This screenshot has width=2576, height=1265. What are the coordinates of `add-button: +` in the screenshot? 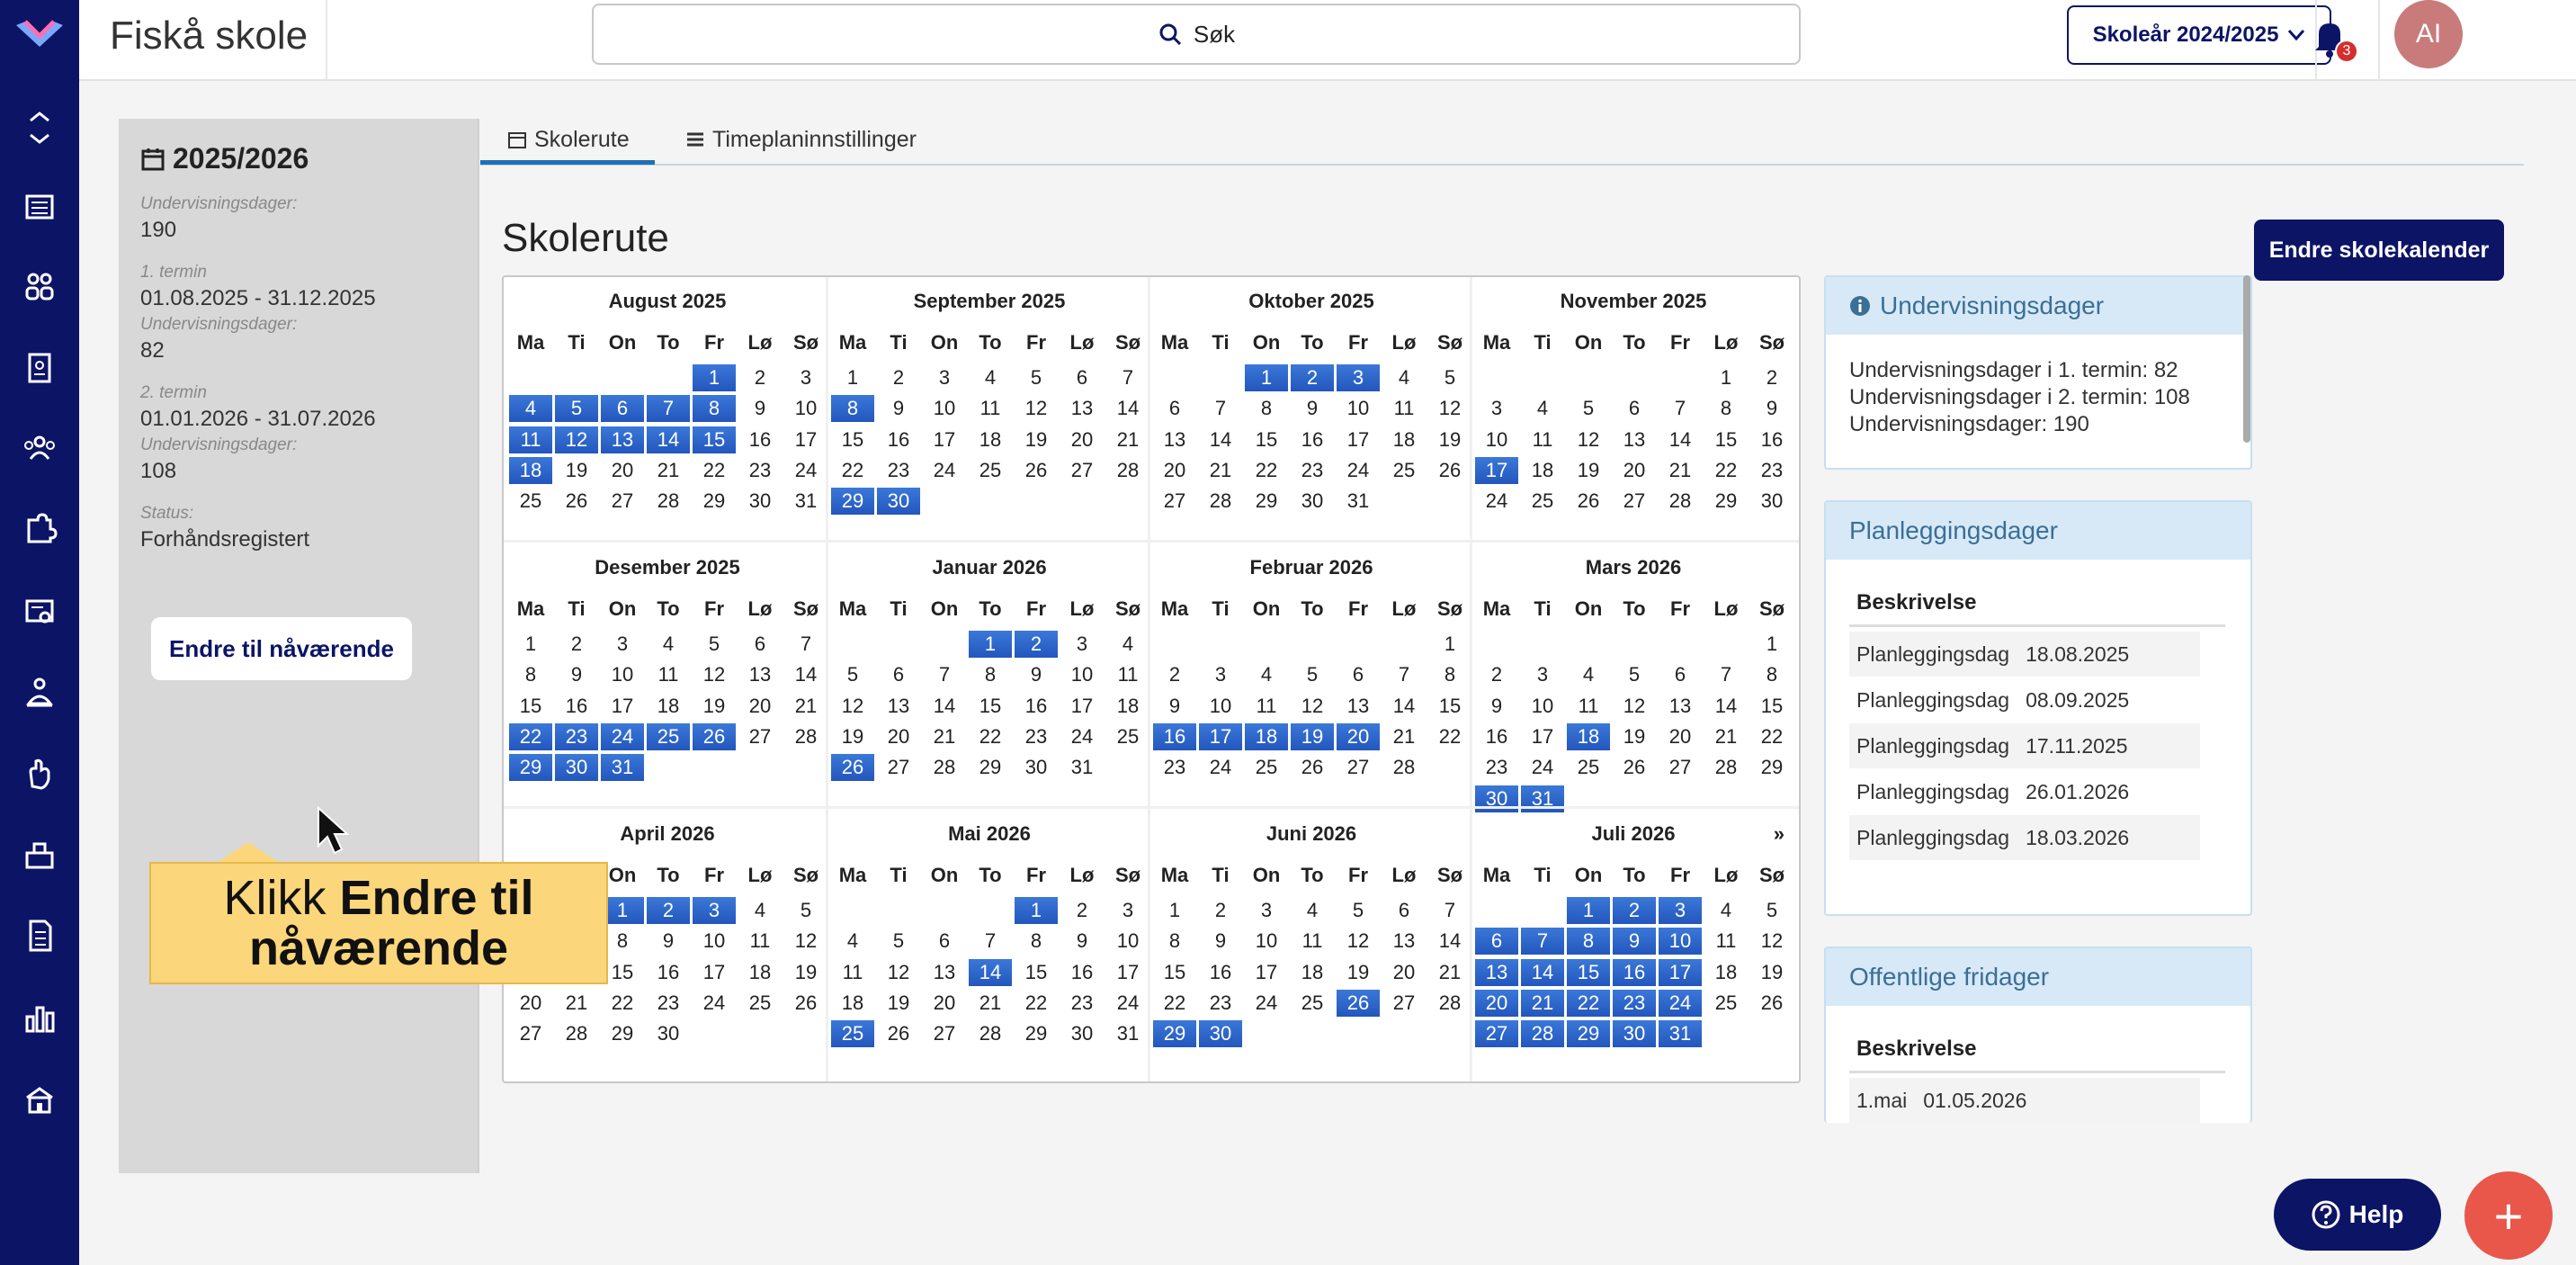 It's located at (2508, 1216).